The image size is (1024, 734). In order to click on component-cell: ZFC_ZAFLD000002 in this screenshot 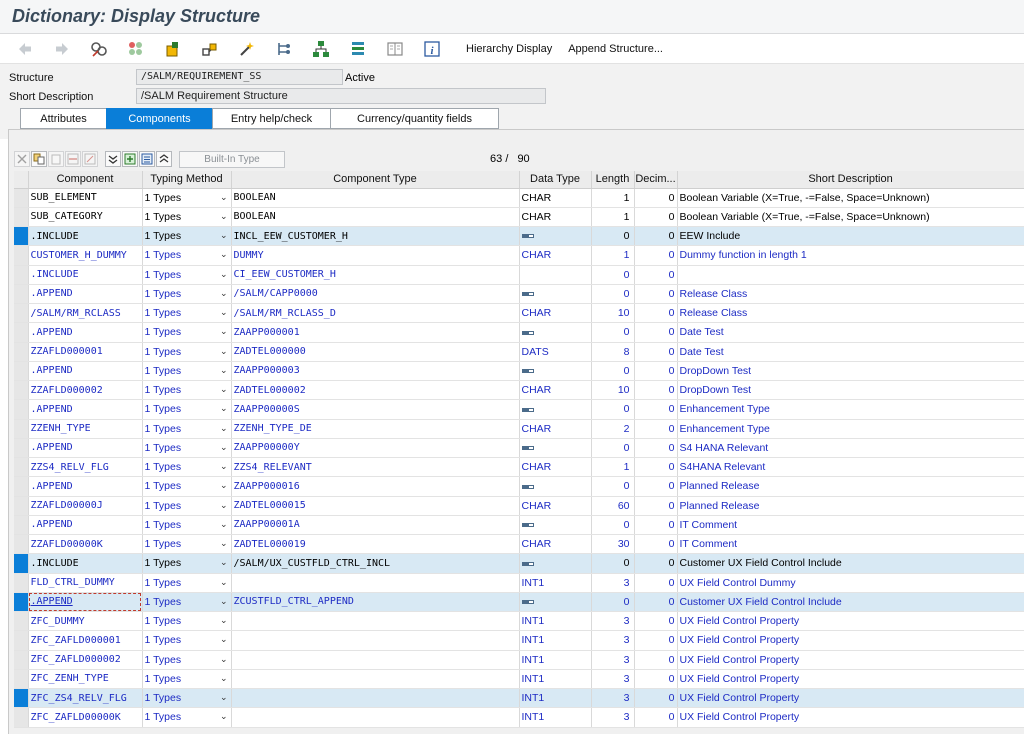, I will do `click(85, 660)`.